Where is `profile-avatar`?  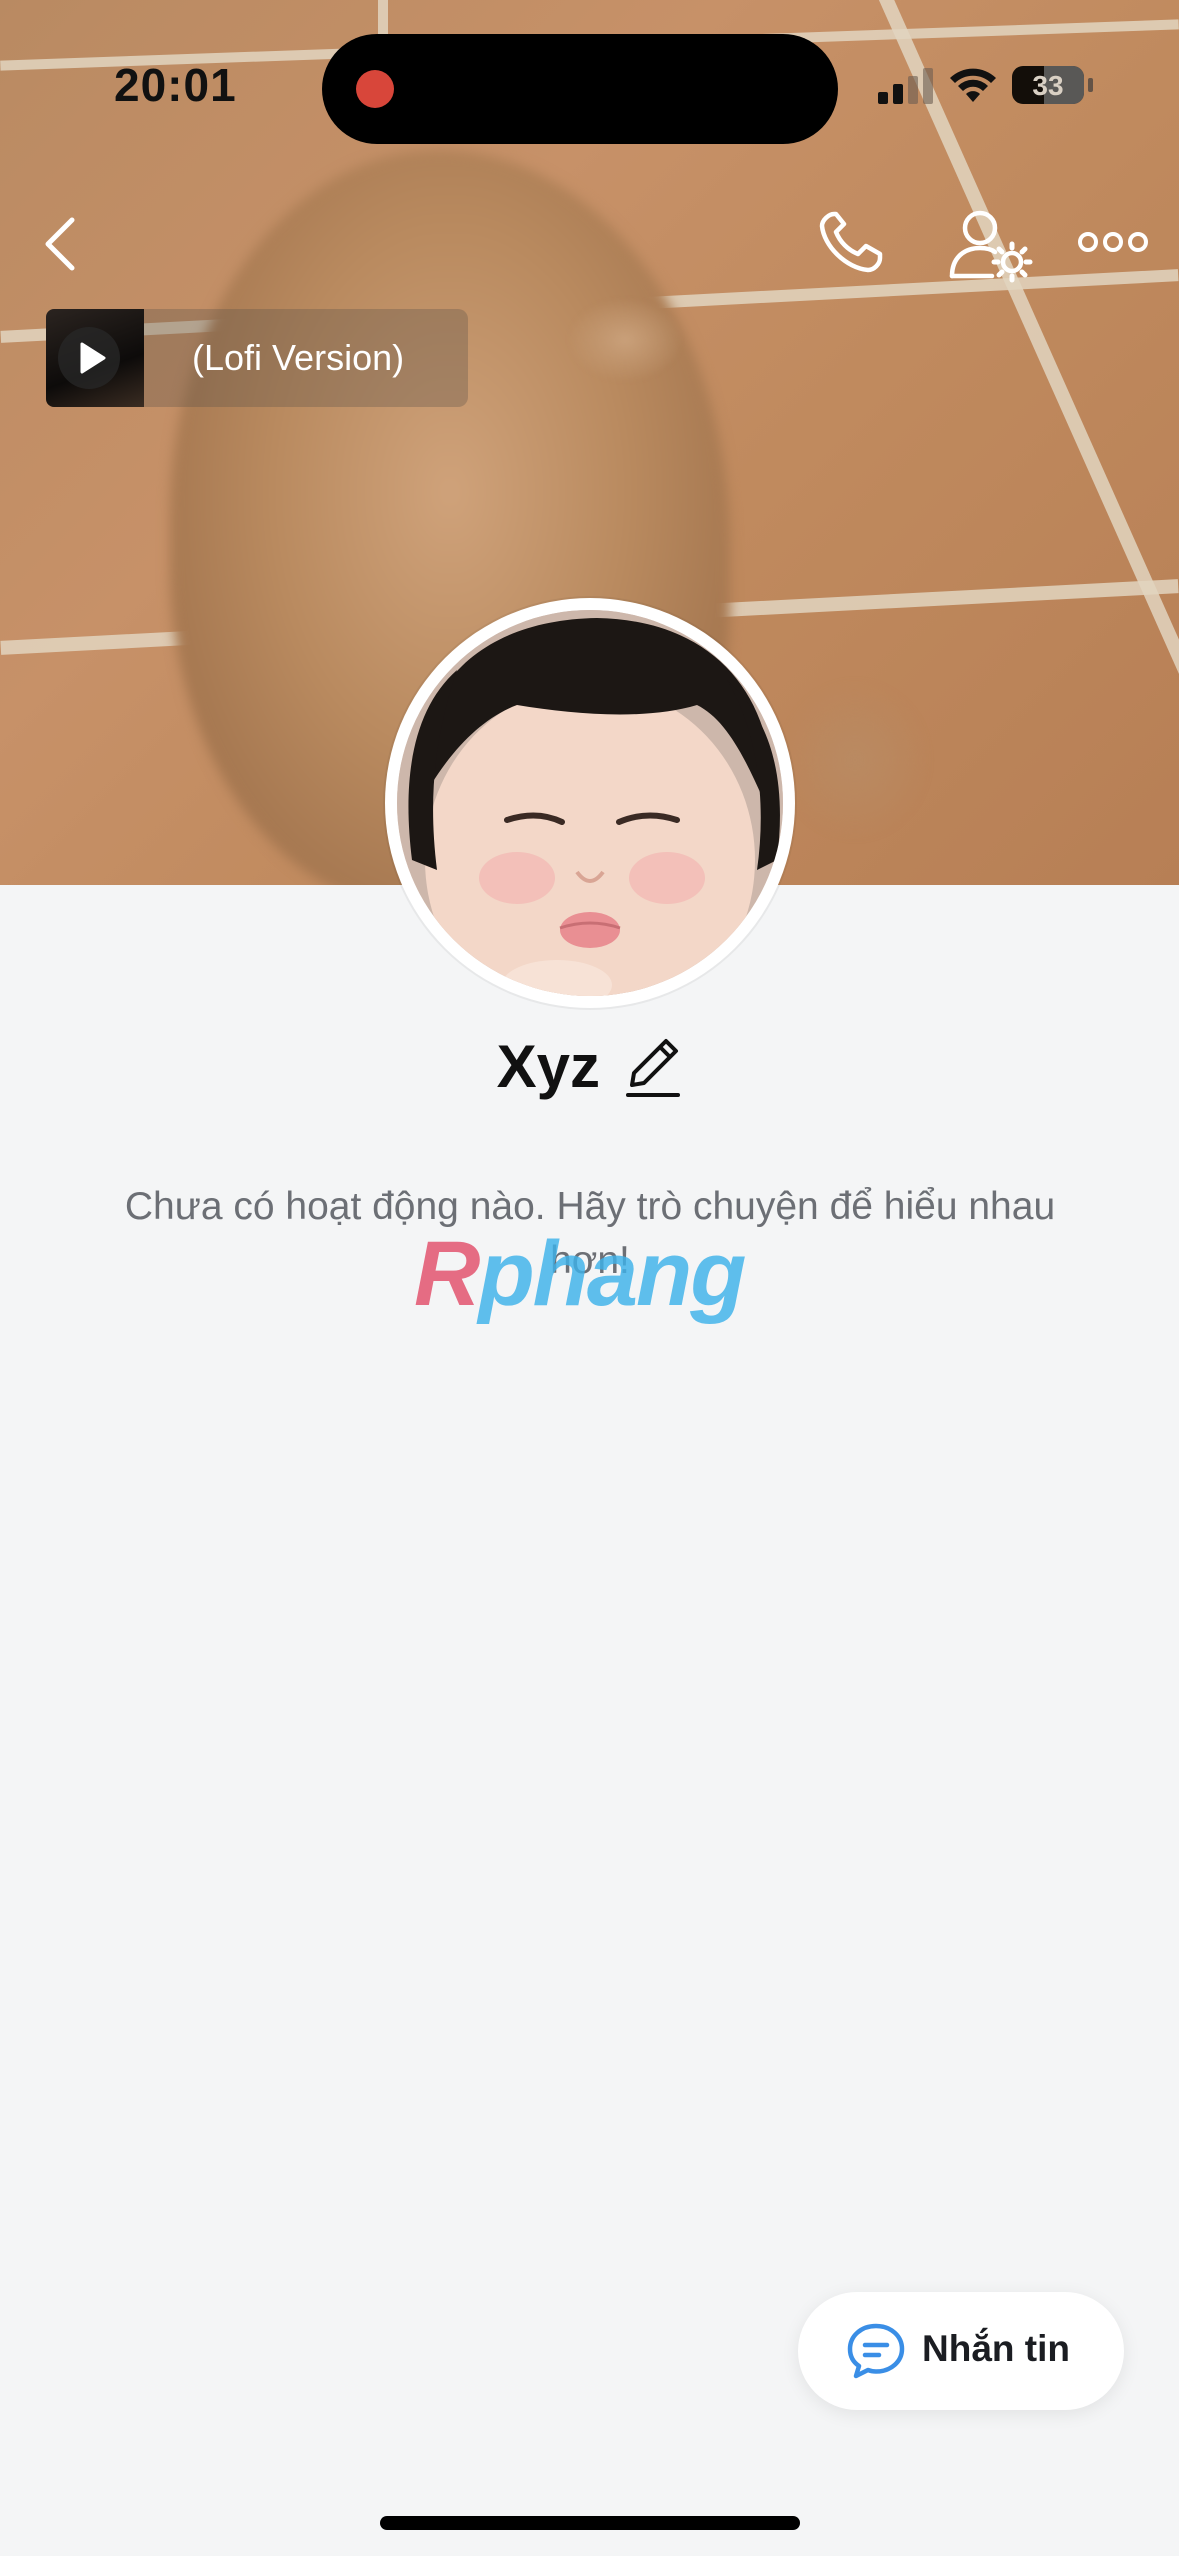
profile-avatar is located at coordinates (590, 803).